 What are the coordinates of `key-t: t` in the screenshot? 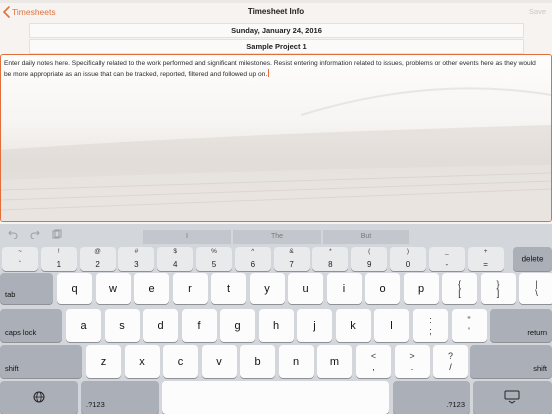 It's located at (228, 288).